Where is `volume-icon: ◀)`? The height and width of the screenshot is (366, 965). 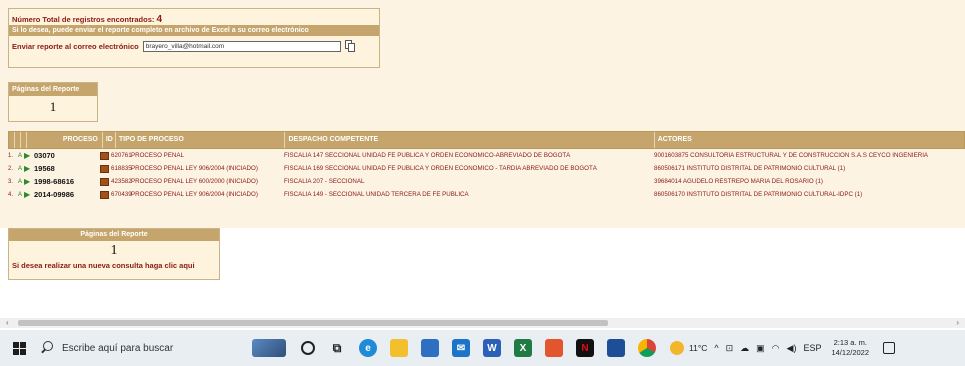 volume-icon: ◀) is located at coordinates (792, 348).